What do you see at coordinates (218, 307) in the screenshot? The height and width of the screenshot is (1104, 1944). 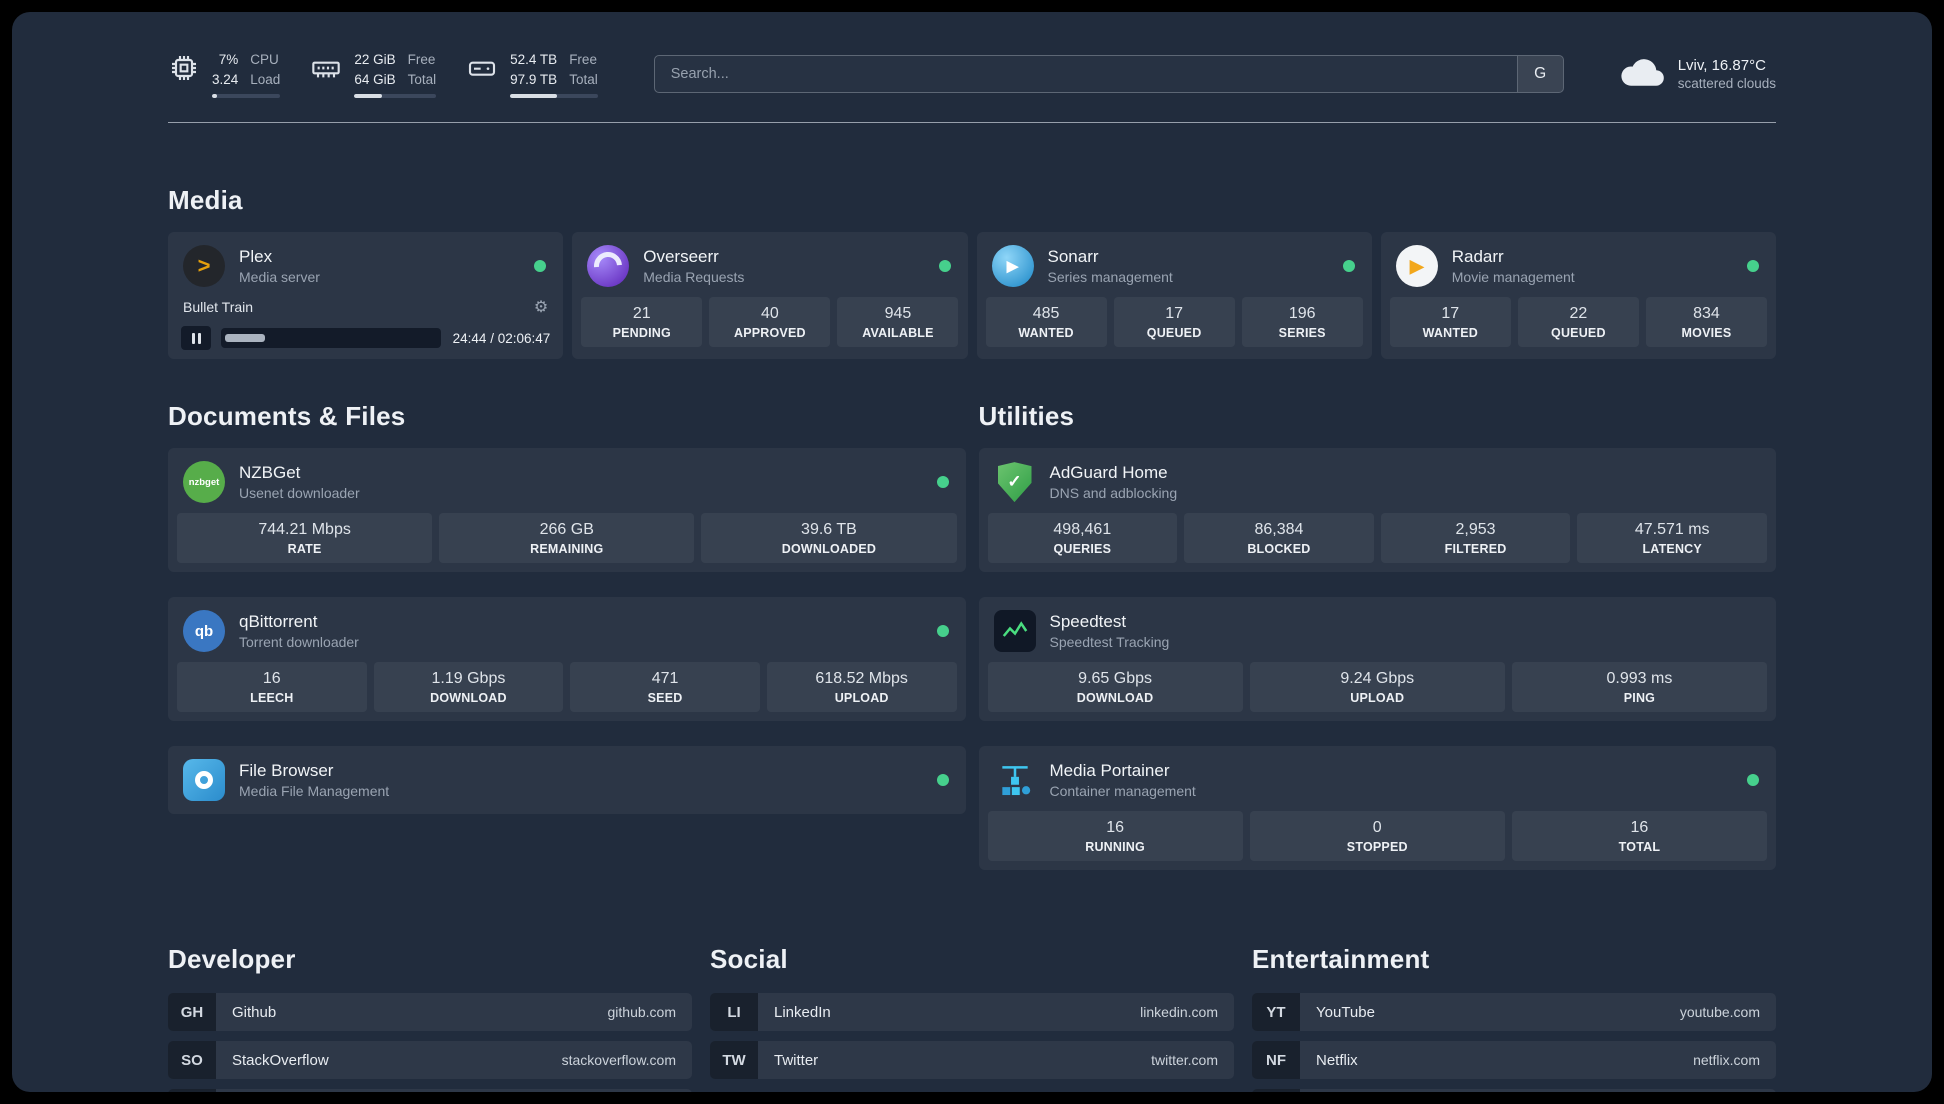 I see `now-playing-title: Bullet Train` at bounding box center [218, 307].